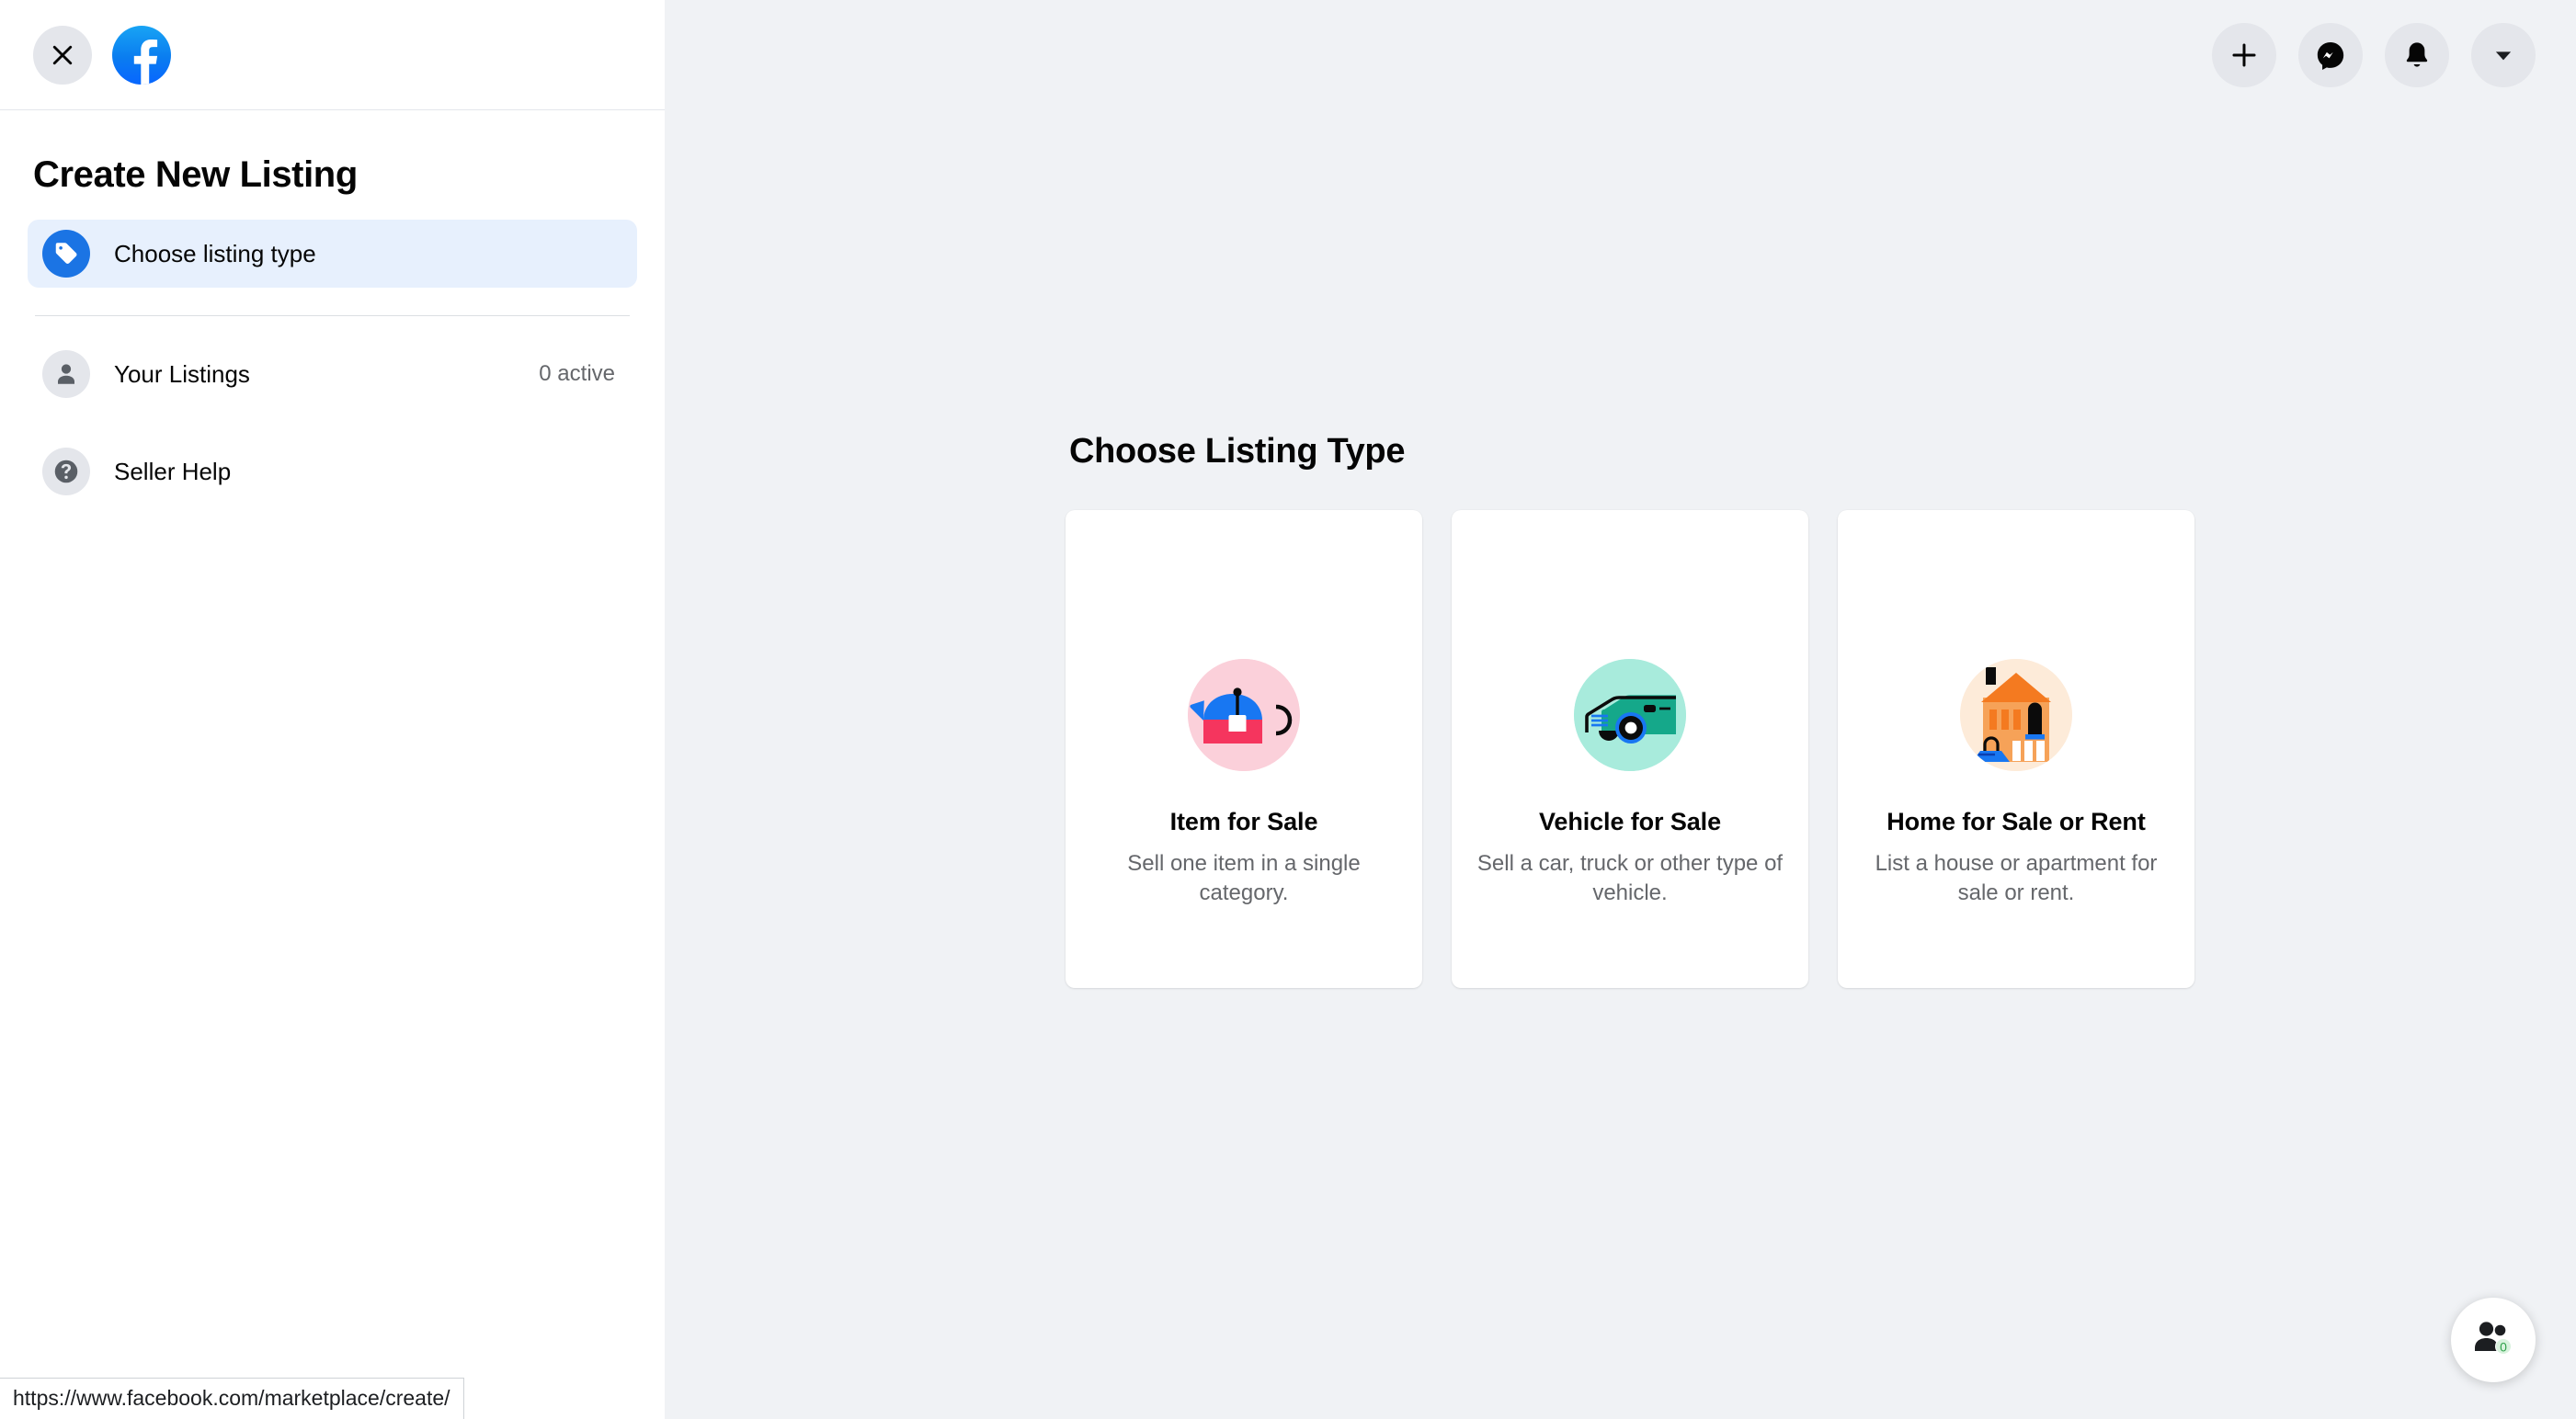 This screenshot has width=2576, height=1419. Describe the element at coordinates (332, 254) in the screenshot. I see `sidebar-item-choose-listing-type: Choose listing type` at that location.